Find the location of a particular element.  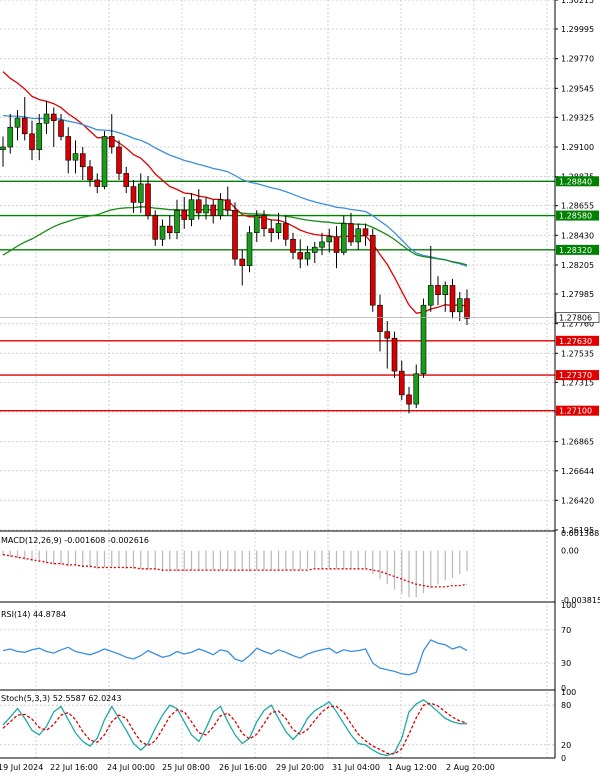

time-label: 22 Jul 16:00 is located at coordinates (74, 767).